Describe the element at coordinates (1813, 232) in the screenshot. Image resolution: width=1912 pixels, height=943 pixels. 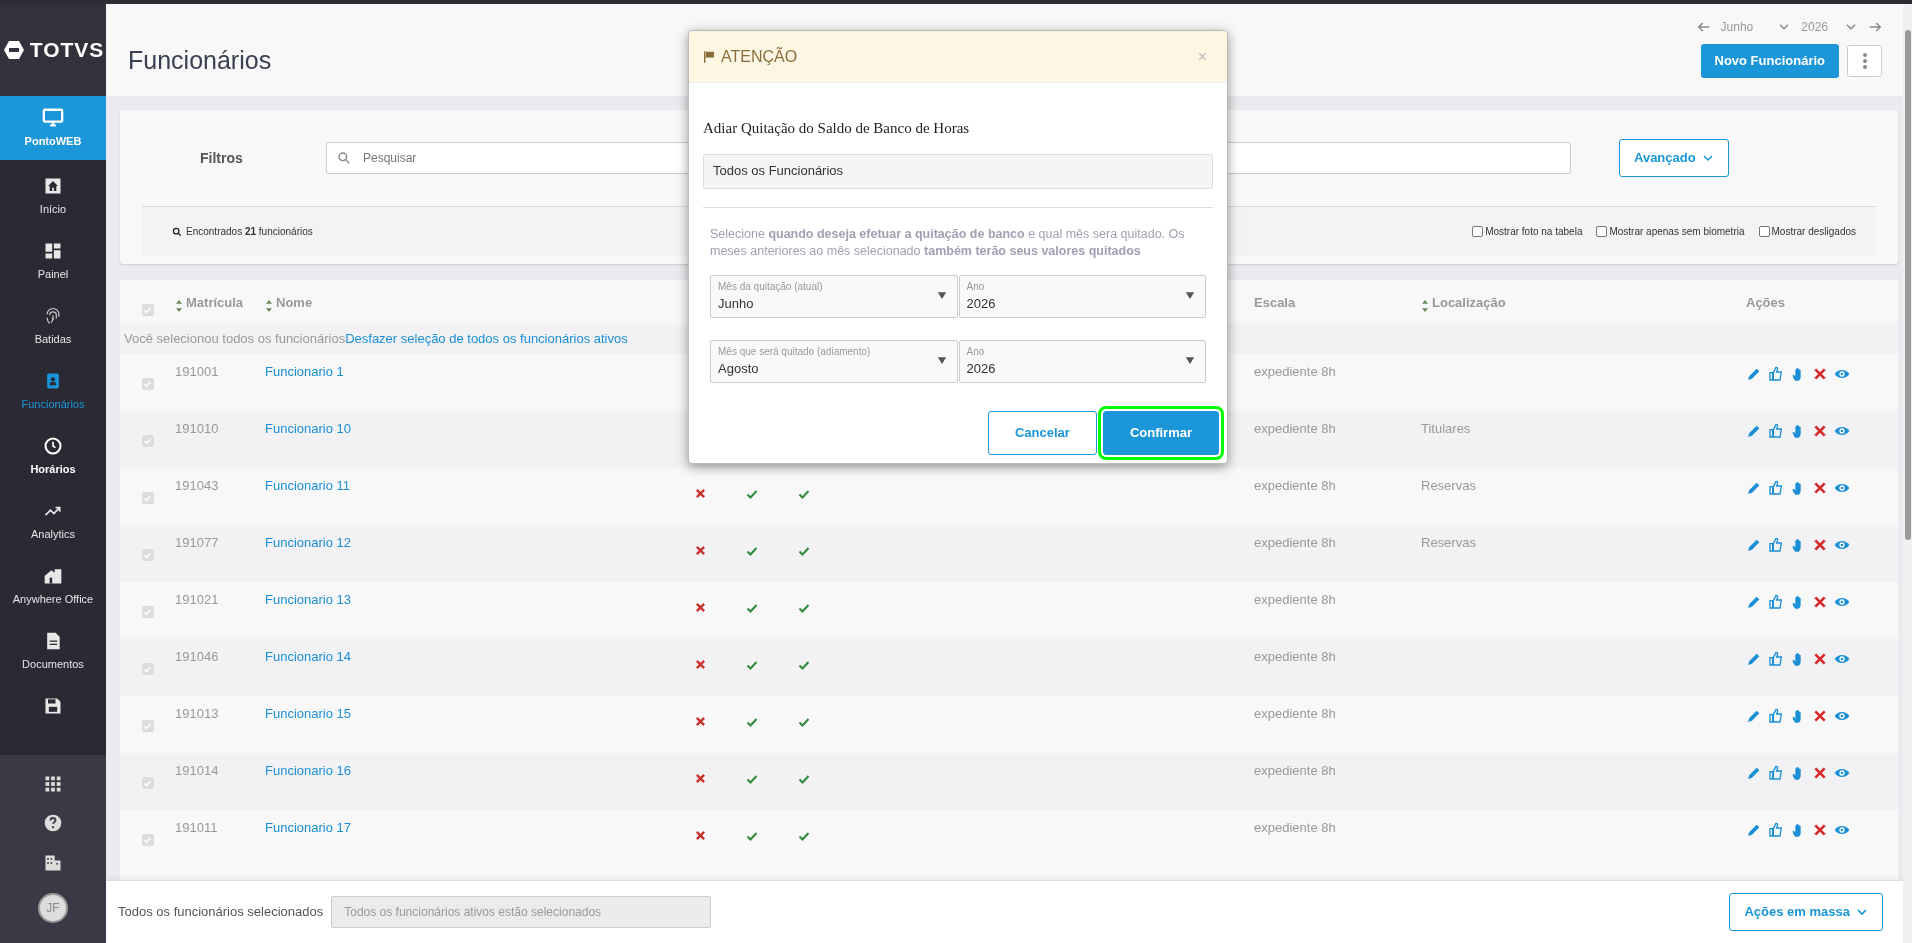
I see `option-label: Mostrar desligados` at that location.